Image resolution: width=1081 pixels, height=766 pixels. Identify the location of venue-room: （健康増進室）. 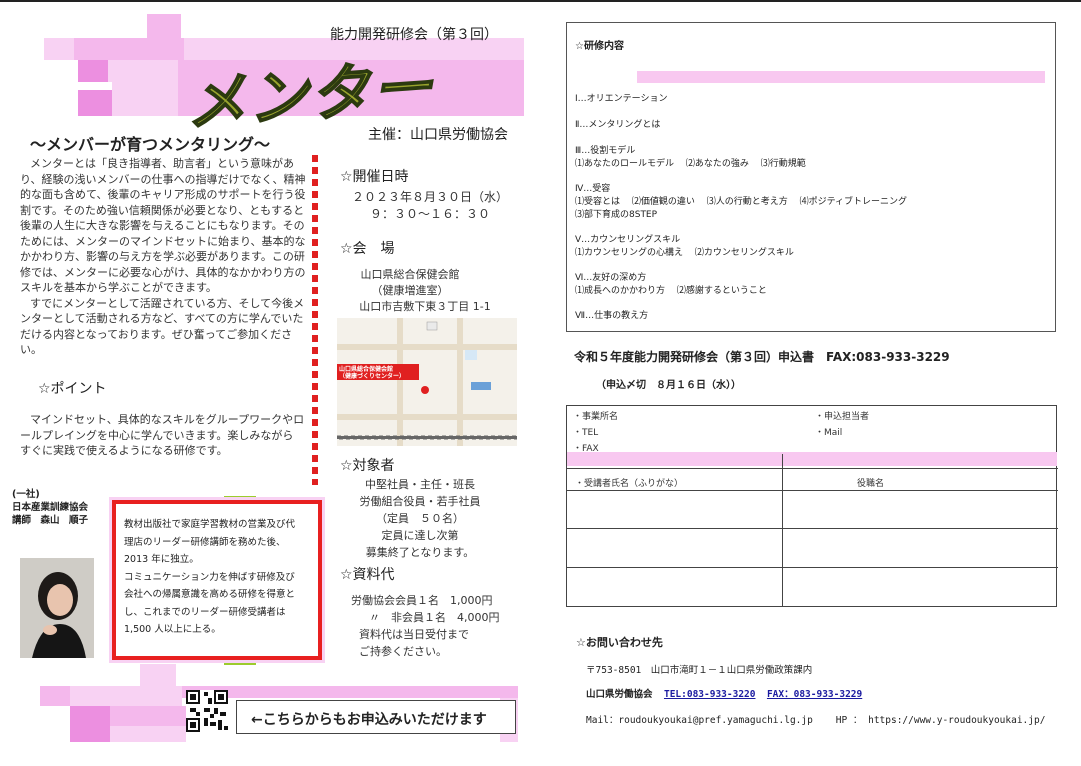
(410, 290).